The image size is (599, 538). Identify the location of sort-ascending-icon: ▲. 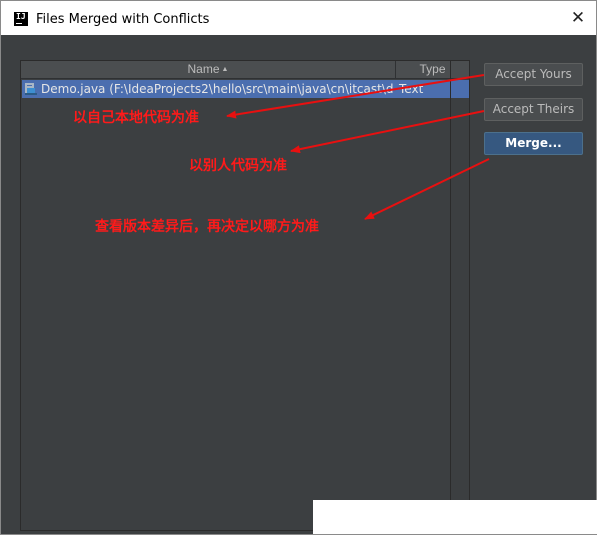
(225, 69).